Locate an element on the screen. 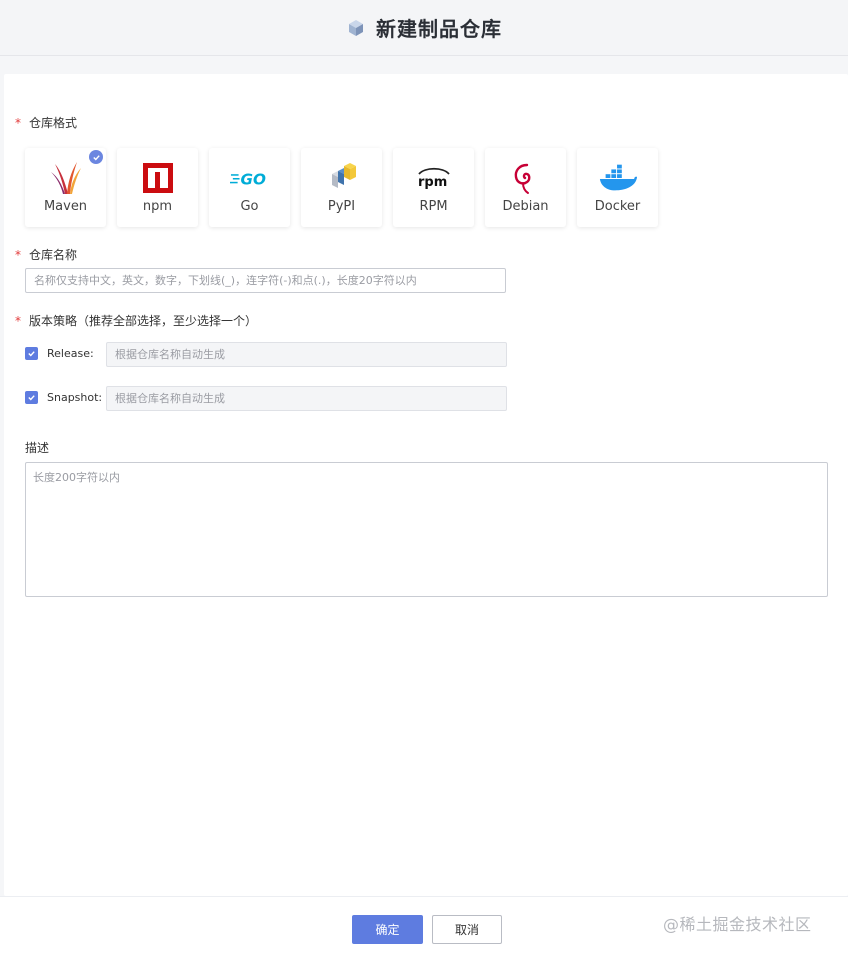 The width and height of the screenshot is (848, 956). debian-icon is located at coordinates (526, 178).